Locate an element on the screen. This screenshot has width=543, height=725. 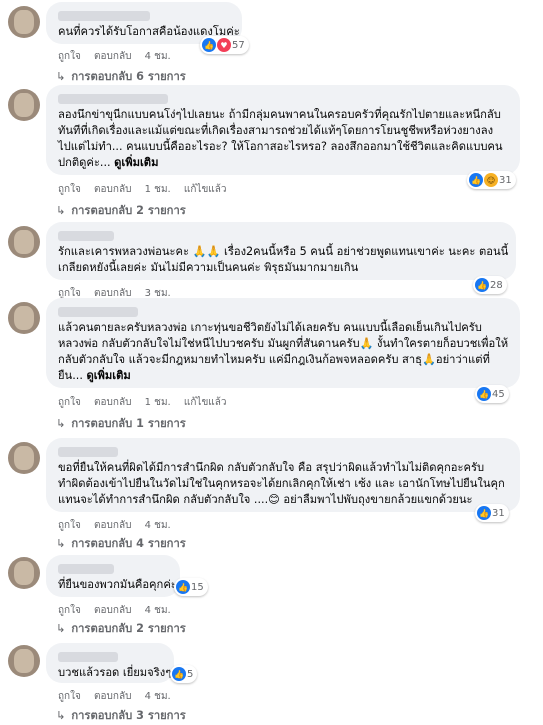
reaction-summary: 👍 15 is located at coordinates (191, 587).